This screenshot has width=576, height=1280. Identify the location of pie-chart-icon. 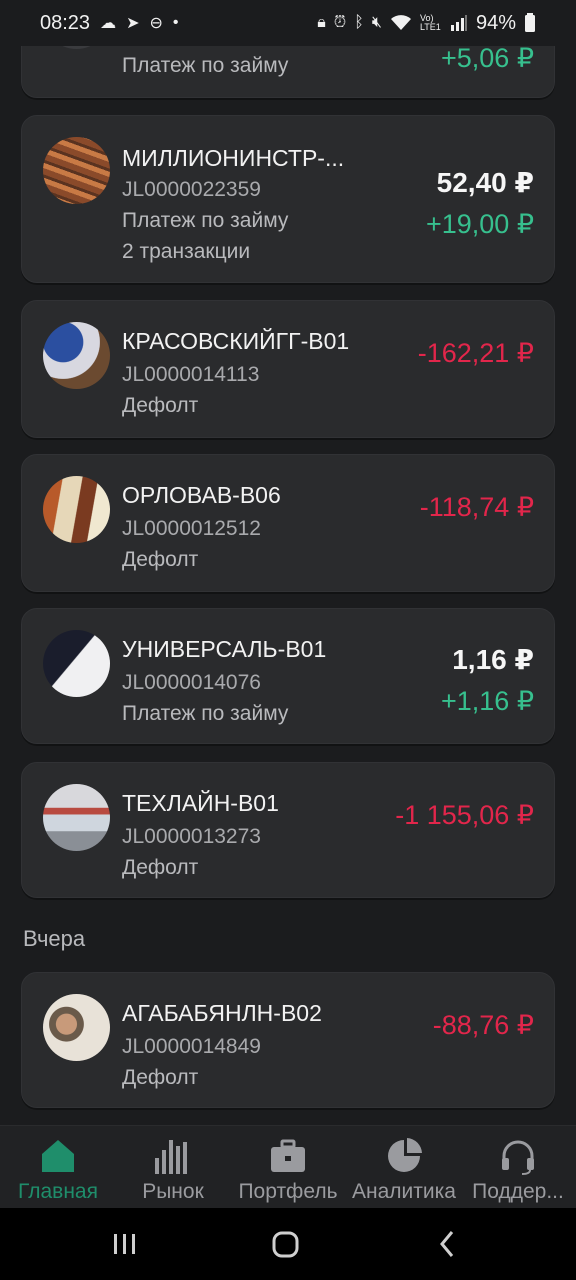
(405, 1155).